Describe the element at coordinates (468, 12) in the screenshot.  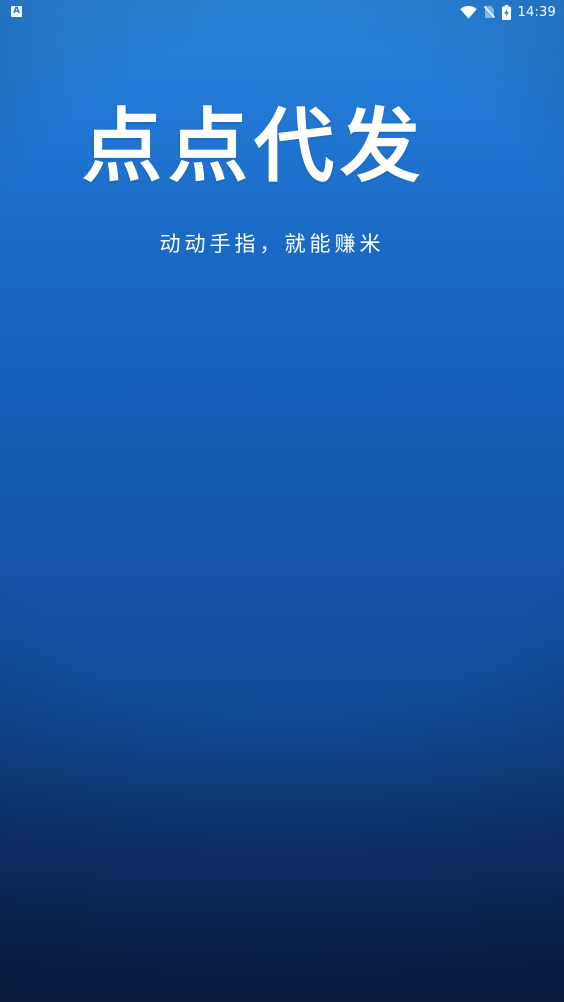
I see `wifi-icon` at that location.